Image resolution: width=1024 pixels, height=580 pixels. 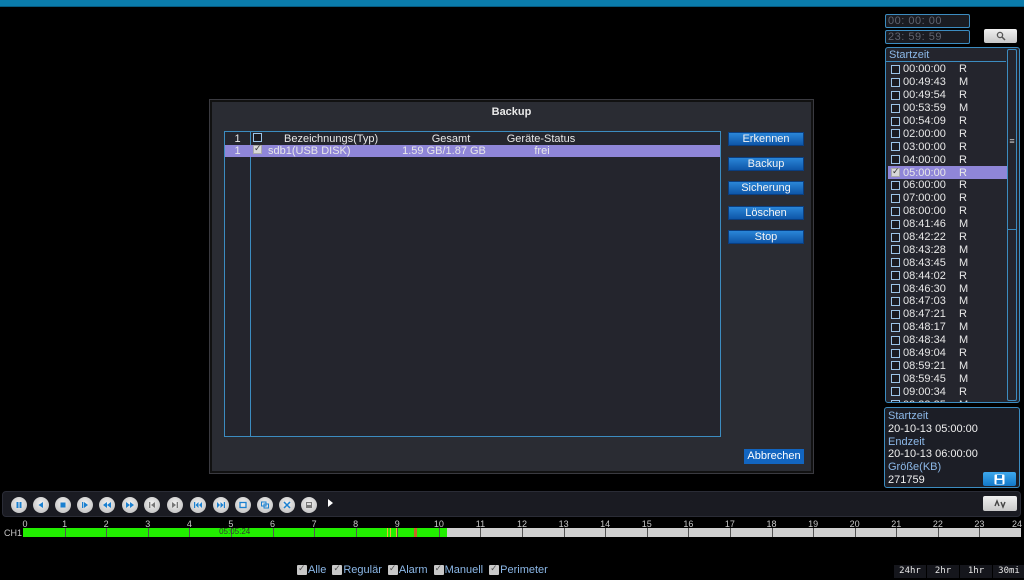 I want to click on filter-alarm: Alarm, so click(x=407, y=569).